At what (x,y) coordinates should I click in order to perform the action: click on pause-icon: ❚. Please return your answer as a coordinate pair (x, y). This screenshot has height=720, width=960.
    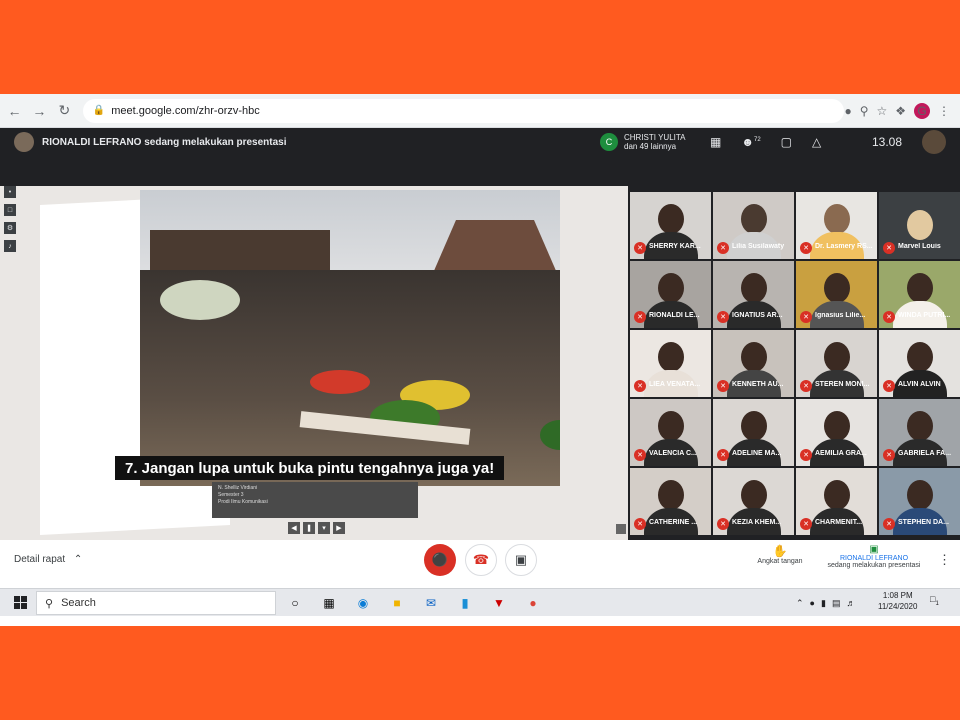
    Looking at the image, I should click on (309, 528).